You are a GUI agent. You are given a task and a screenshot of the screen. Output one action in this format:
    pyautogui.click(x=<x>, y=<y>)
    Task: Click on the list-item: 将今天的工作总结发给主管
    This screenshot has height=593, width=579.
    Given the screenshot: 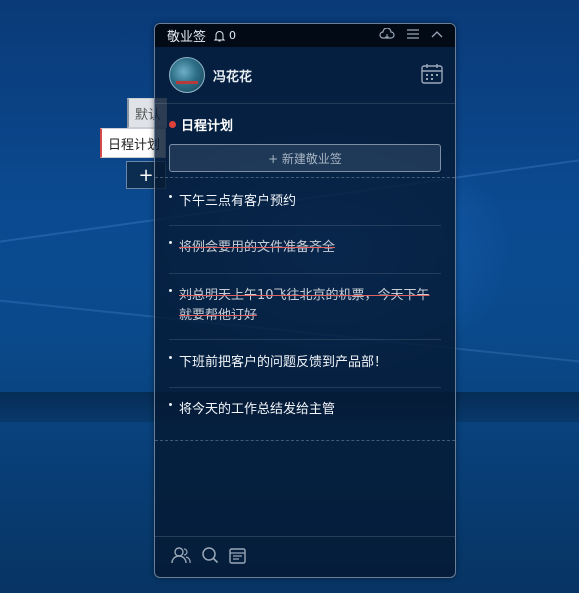 What is the action you would take?
    pyautogui.click(x=305, y=412)
    